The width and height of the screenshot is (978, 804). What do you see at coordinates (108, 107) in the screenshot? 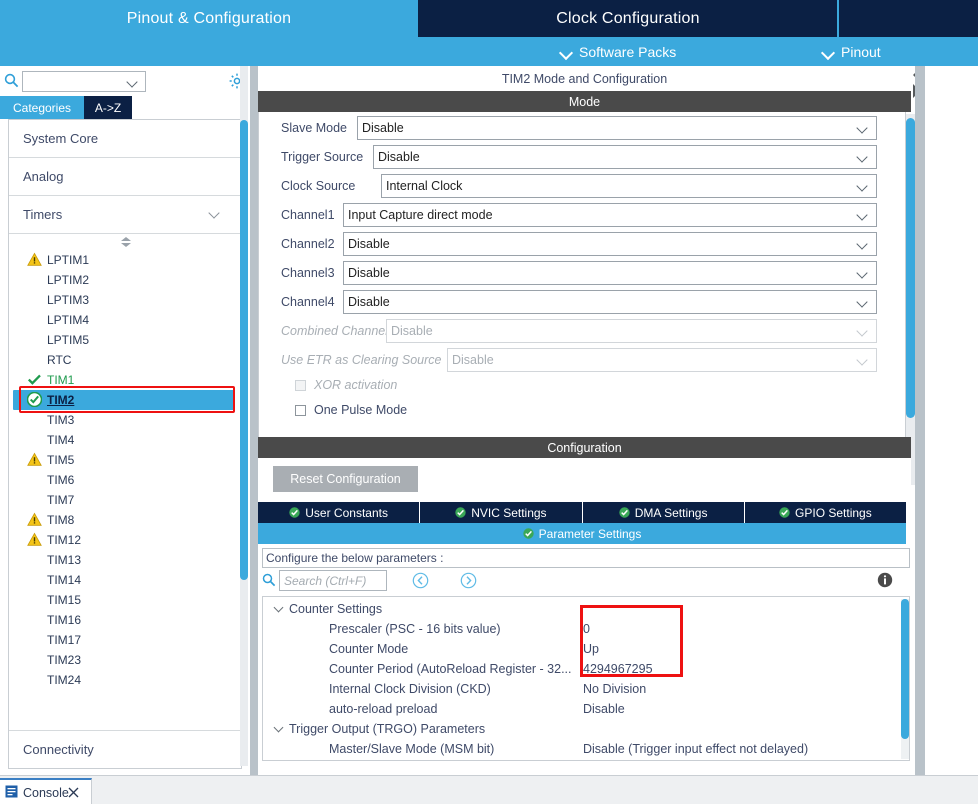
I see `tab-a-to-z: A->Z` at bounding box center [108, 107].